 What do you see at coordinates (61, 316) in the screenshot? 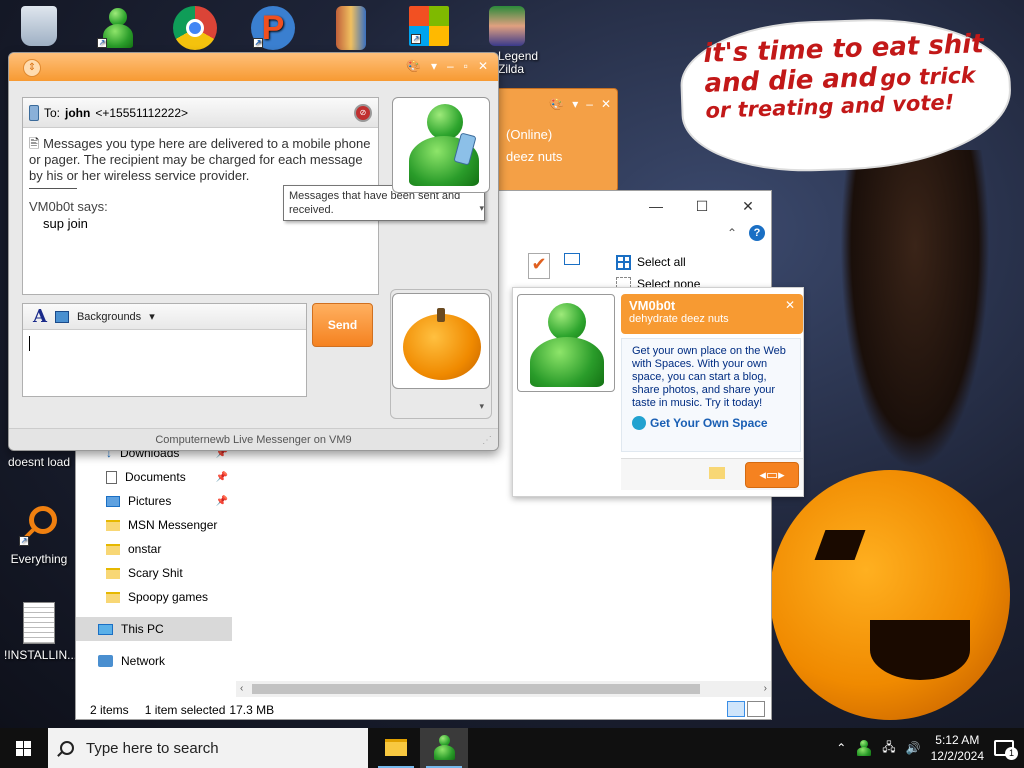
I see `backgrounds-icon` at bounding box center [61, 316].